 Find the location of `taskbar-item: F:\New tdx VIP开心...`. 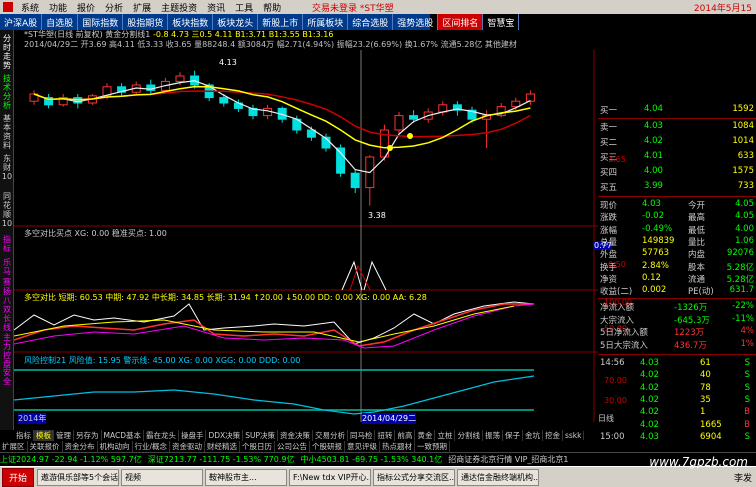

taskbar-item: F:\New tdx VIP开心... is located at coordinates (330, 477).